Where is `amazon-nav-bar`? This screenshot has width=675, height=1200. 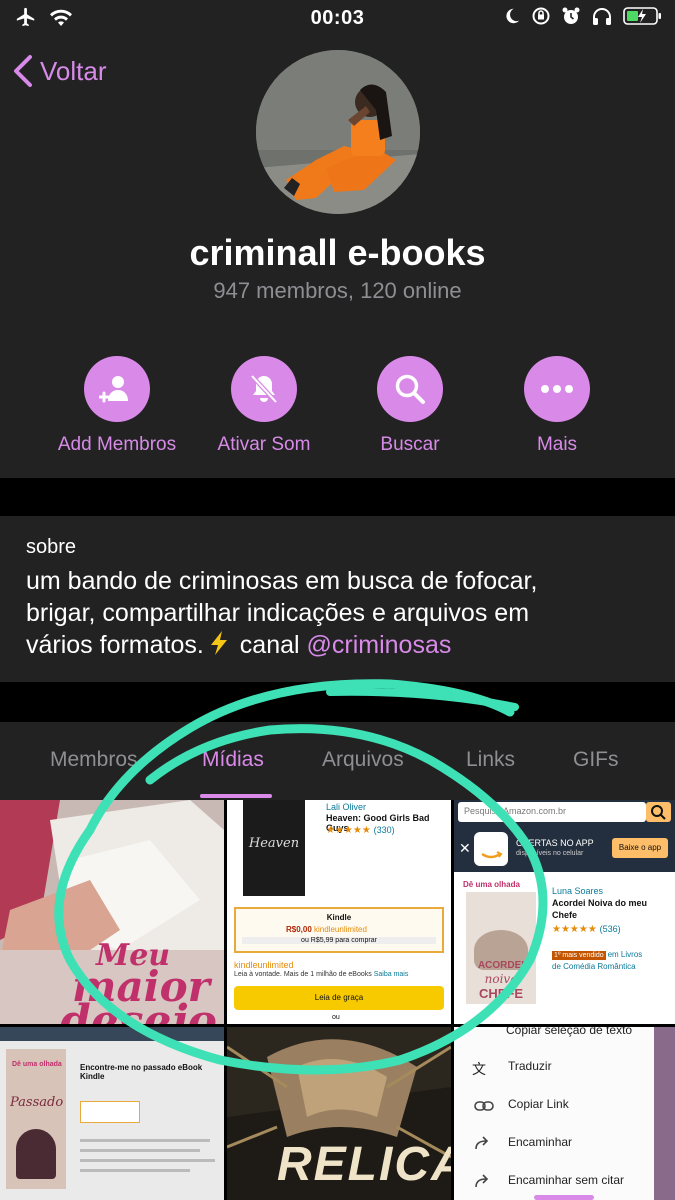 amazon-nav-bar is located at coordinates (112, 1034).